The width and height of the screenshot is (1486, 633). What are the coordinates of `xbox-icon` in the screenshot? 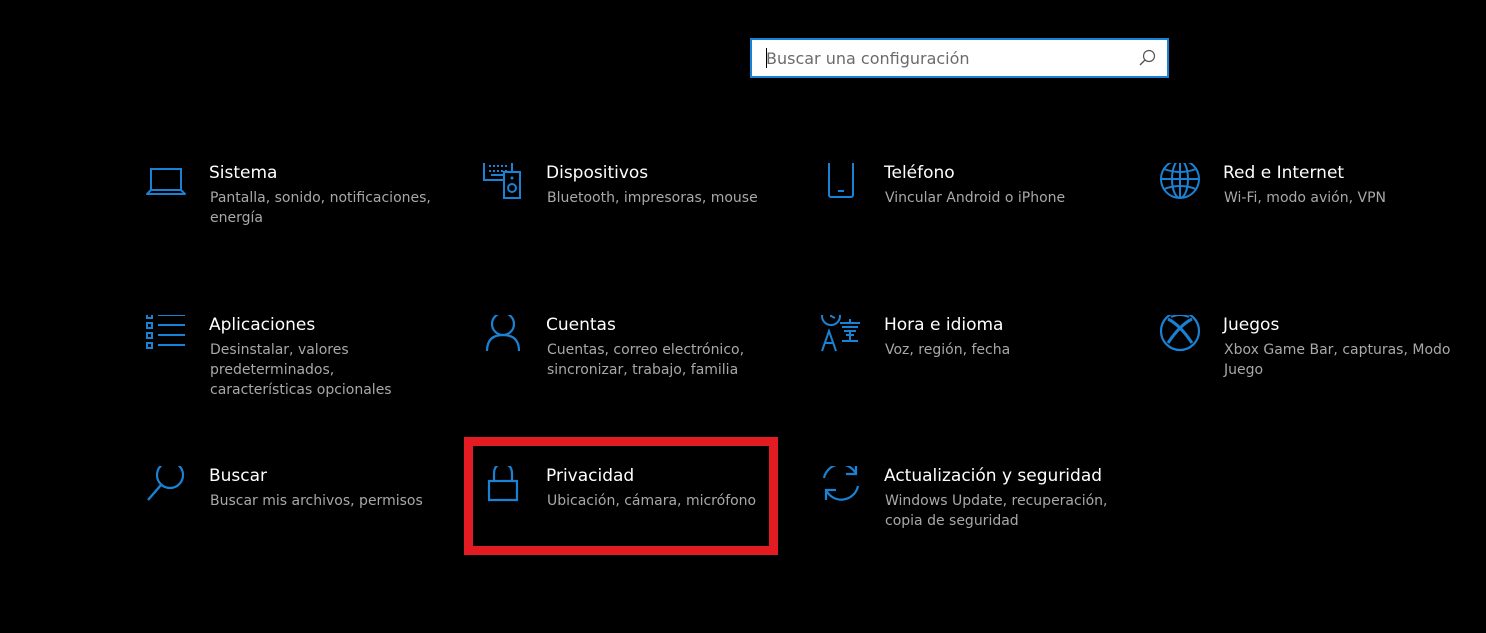 It's located at (1180, 336).